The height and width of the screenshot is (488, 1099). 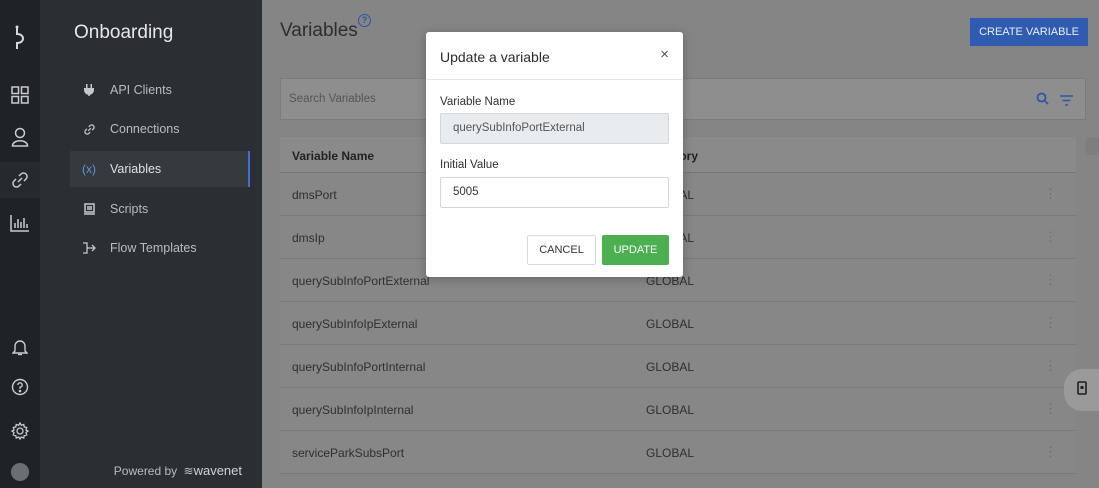 I want to click on sidebar-item-label: Flow Templates, so click(x=153, y=248).